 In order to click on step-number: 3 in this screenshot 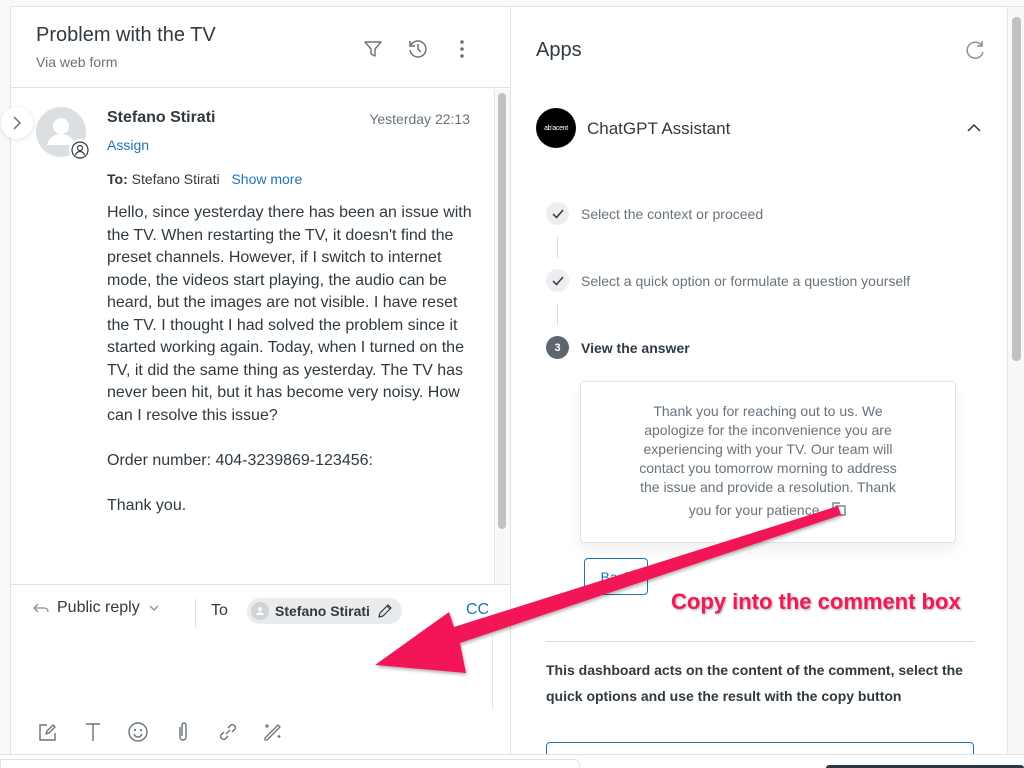, I will do `click(557, 347)`.